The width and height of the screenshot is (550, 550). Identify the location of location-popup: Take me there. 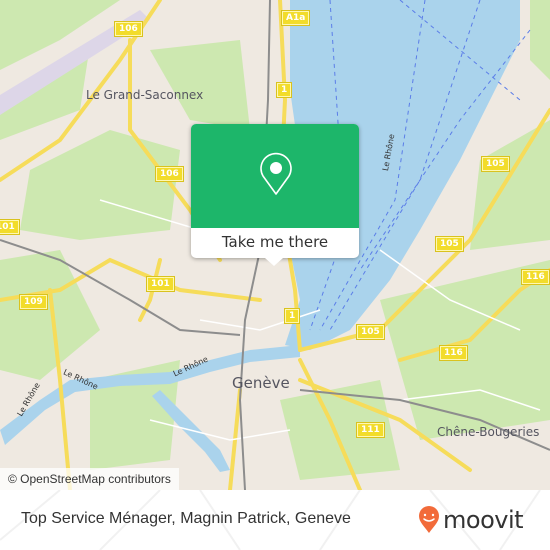
(275, 195).